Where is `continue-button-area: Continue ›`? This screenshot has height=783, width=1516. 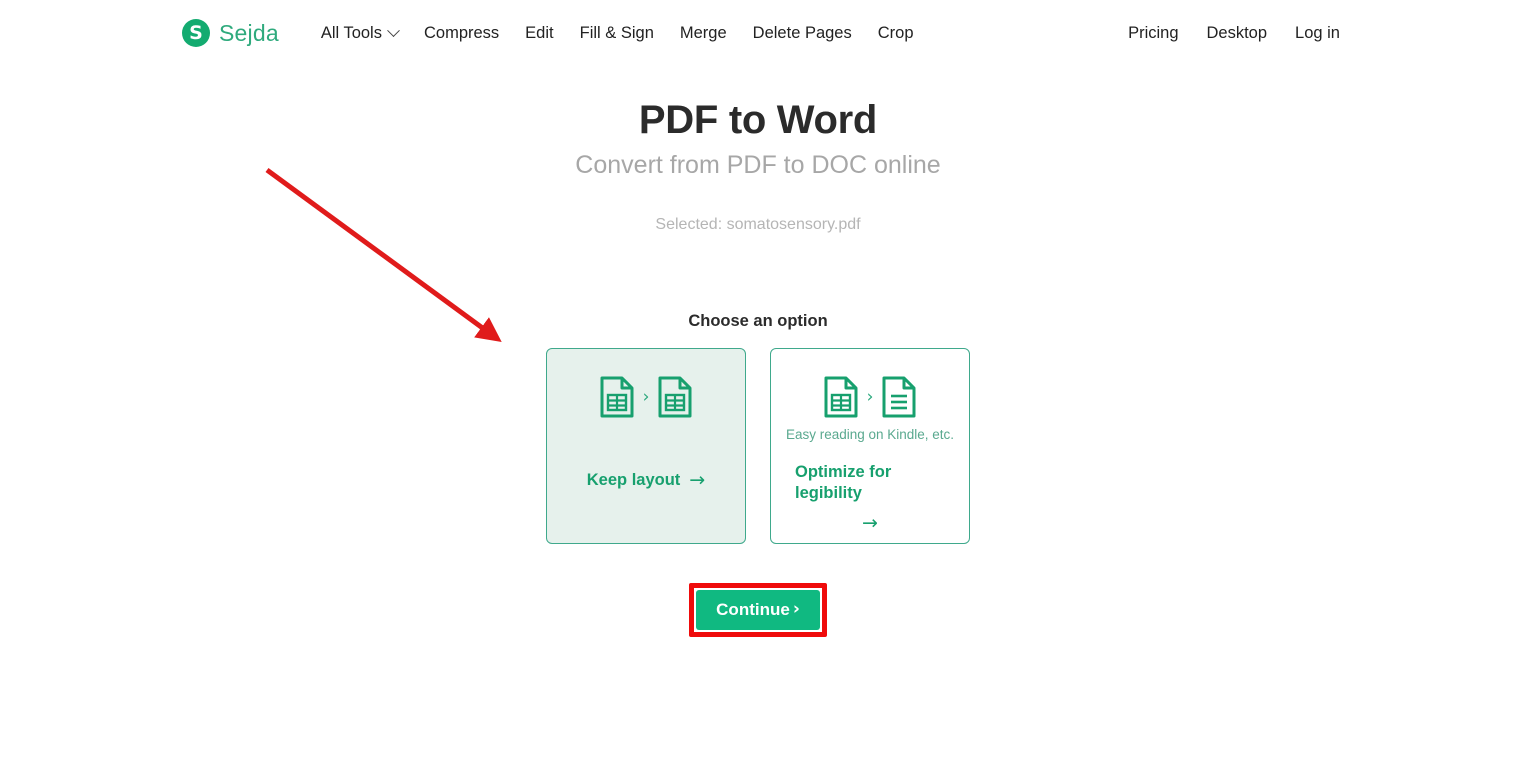 continue-button-area: Continue › is located at coordinates (758, 610).